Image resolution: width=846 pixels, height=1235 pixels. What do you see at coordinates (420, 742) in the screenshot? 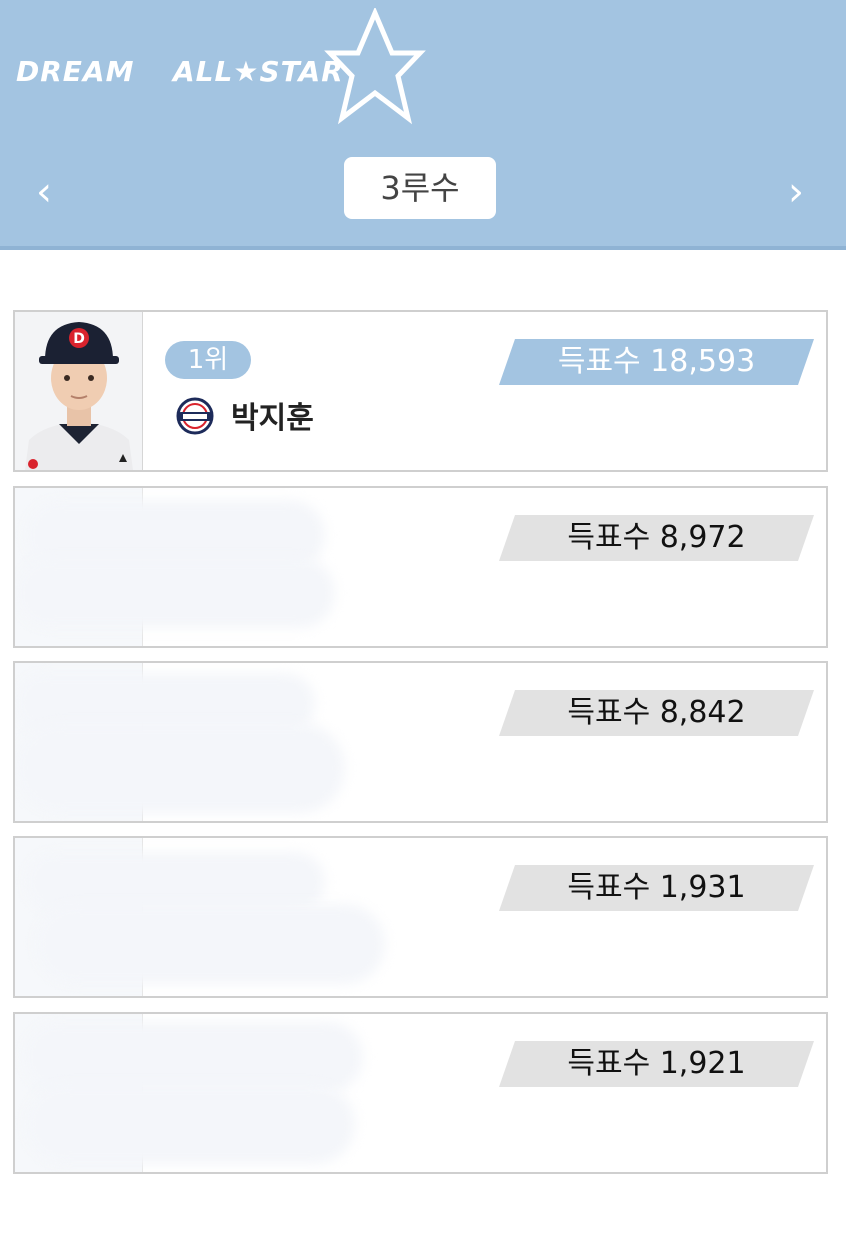
I see `player-card: 득표수 8,842` at bounding box center [420, 742].